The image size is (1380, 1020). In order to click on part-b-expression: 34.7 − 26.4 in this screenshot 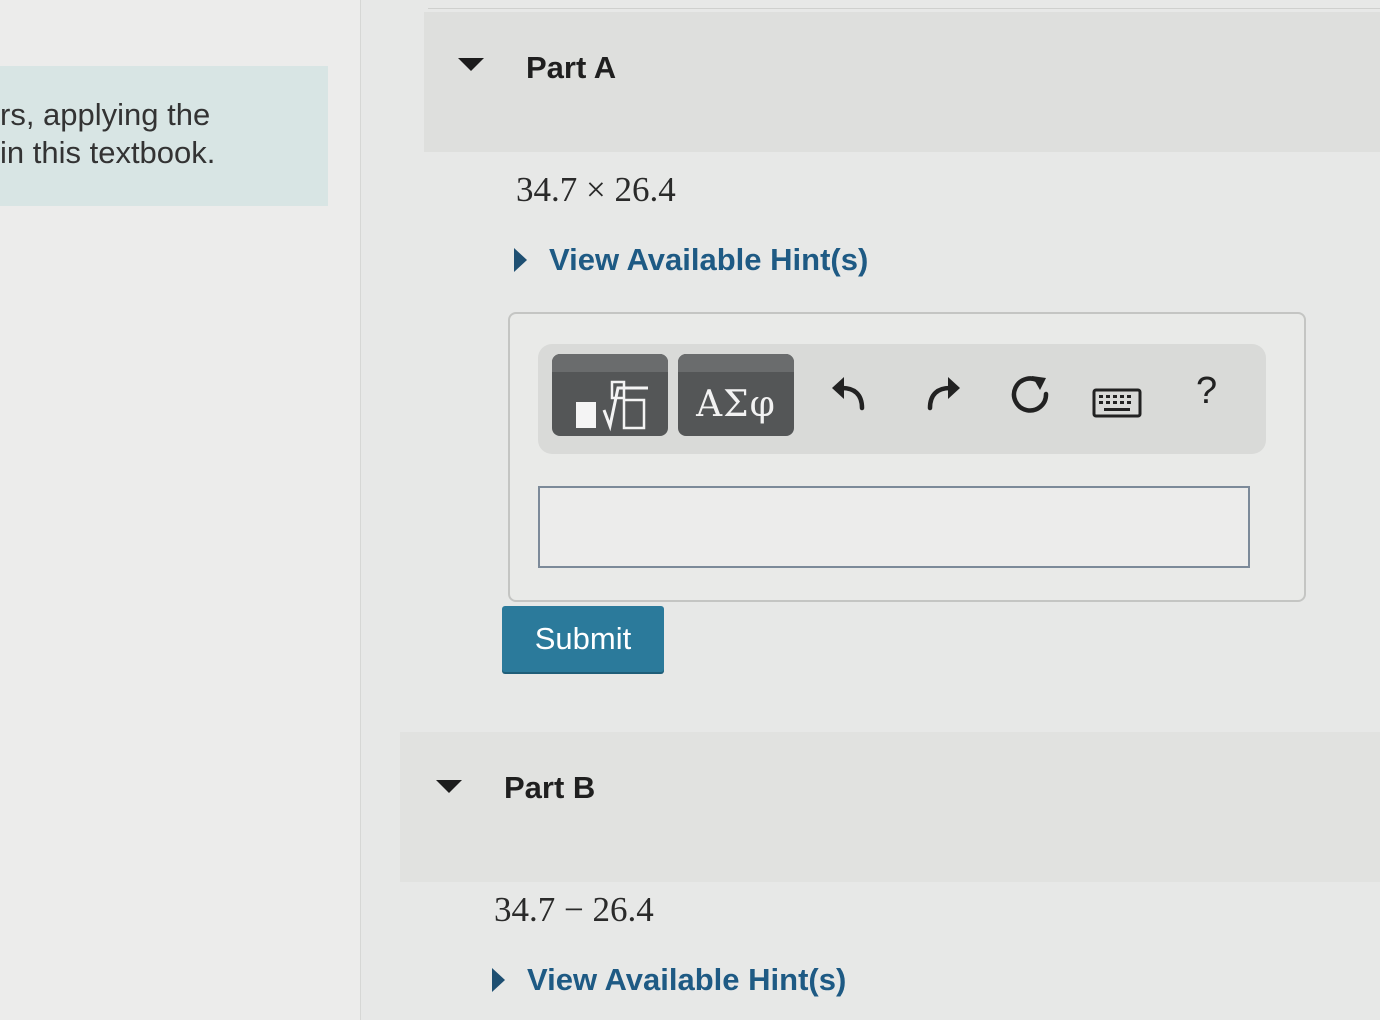, I will do `click(574, 909)`.